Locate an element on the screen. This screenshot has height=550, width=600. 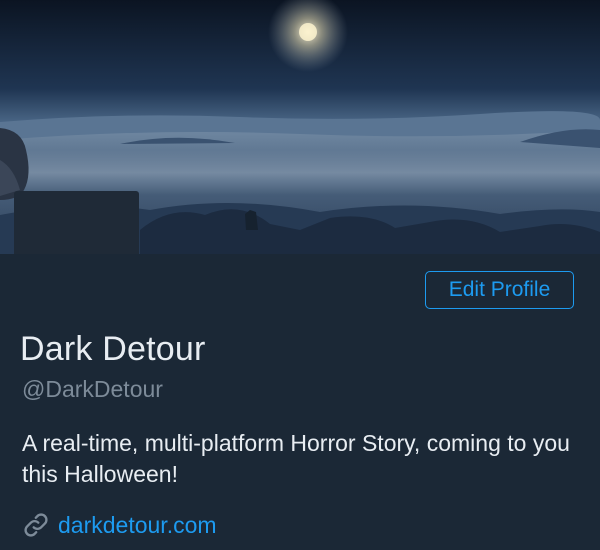
edit-profile-button: Edit Profile is located at coordinates (499, 290).